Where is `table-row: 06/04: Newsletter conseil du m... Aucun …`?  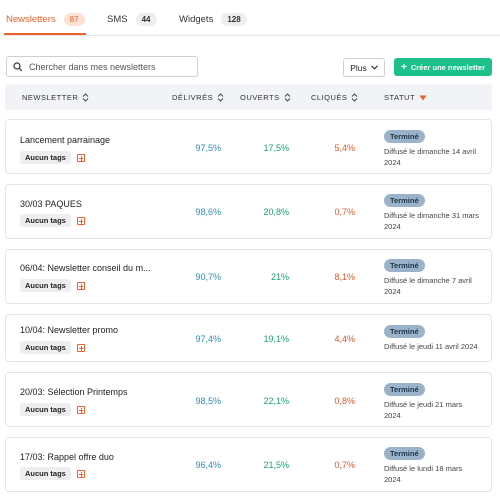 table-row: 06/04: Newsletter conseil du m... Aucun … is located at coordinates (248, 276).